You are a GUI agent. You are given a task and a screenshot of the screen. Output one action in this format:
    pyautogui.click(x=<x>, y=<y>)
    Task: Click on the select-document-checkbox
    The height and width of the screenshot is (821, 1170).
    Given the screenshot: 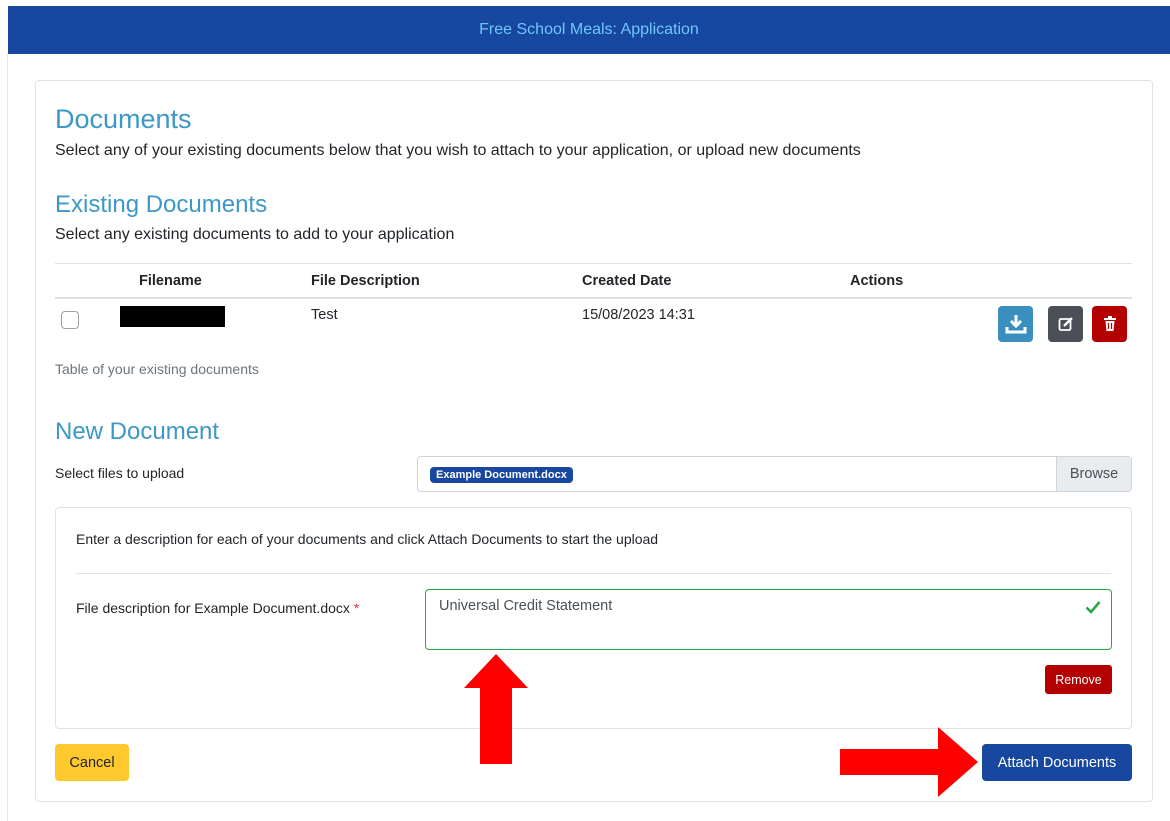 What is the action you would take?
    pyautogui.click(x=70, y=320)
    